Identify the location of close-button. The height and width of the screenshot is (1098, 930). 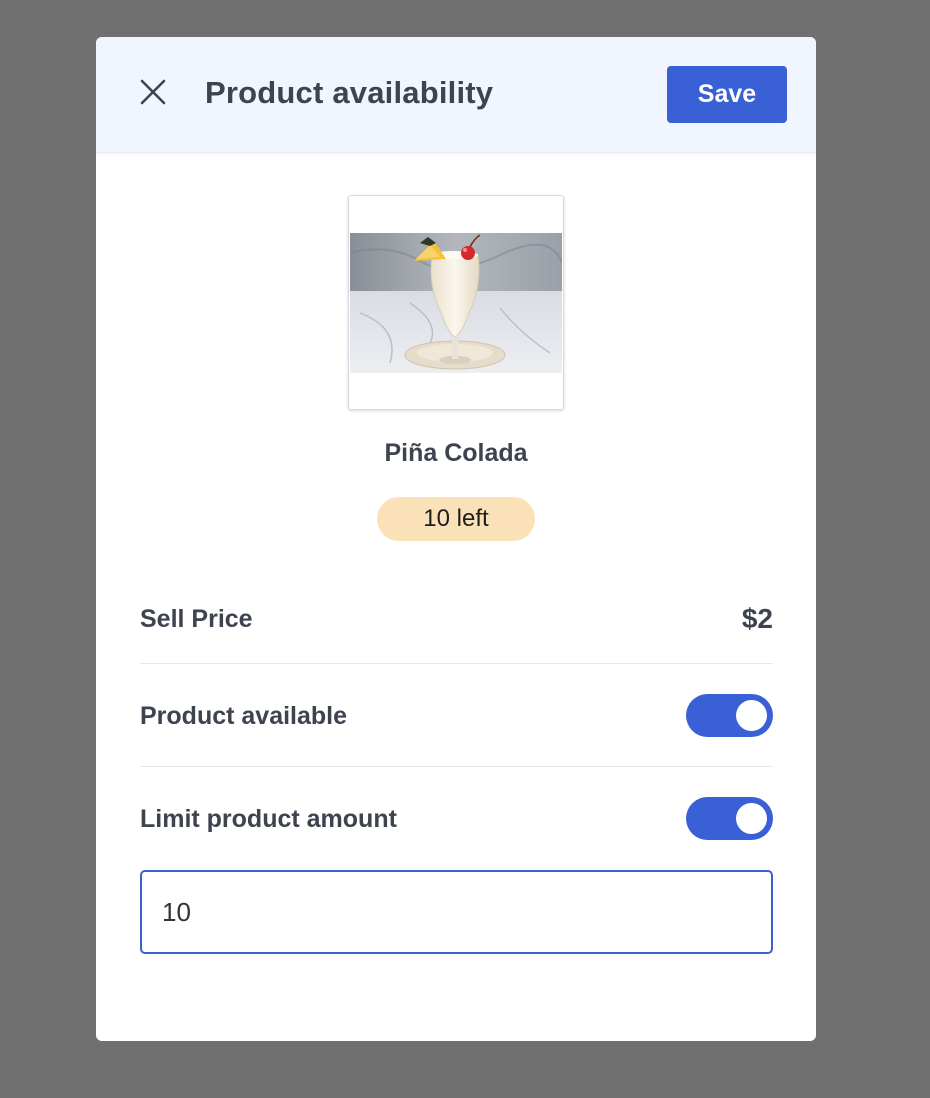
(153, 94).